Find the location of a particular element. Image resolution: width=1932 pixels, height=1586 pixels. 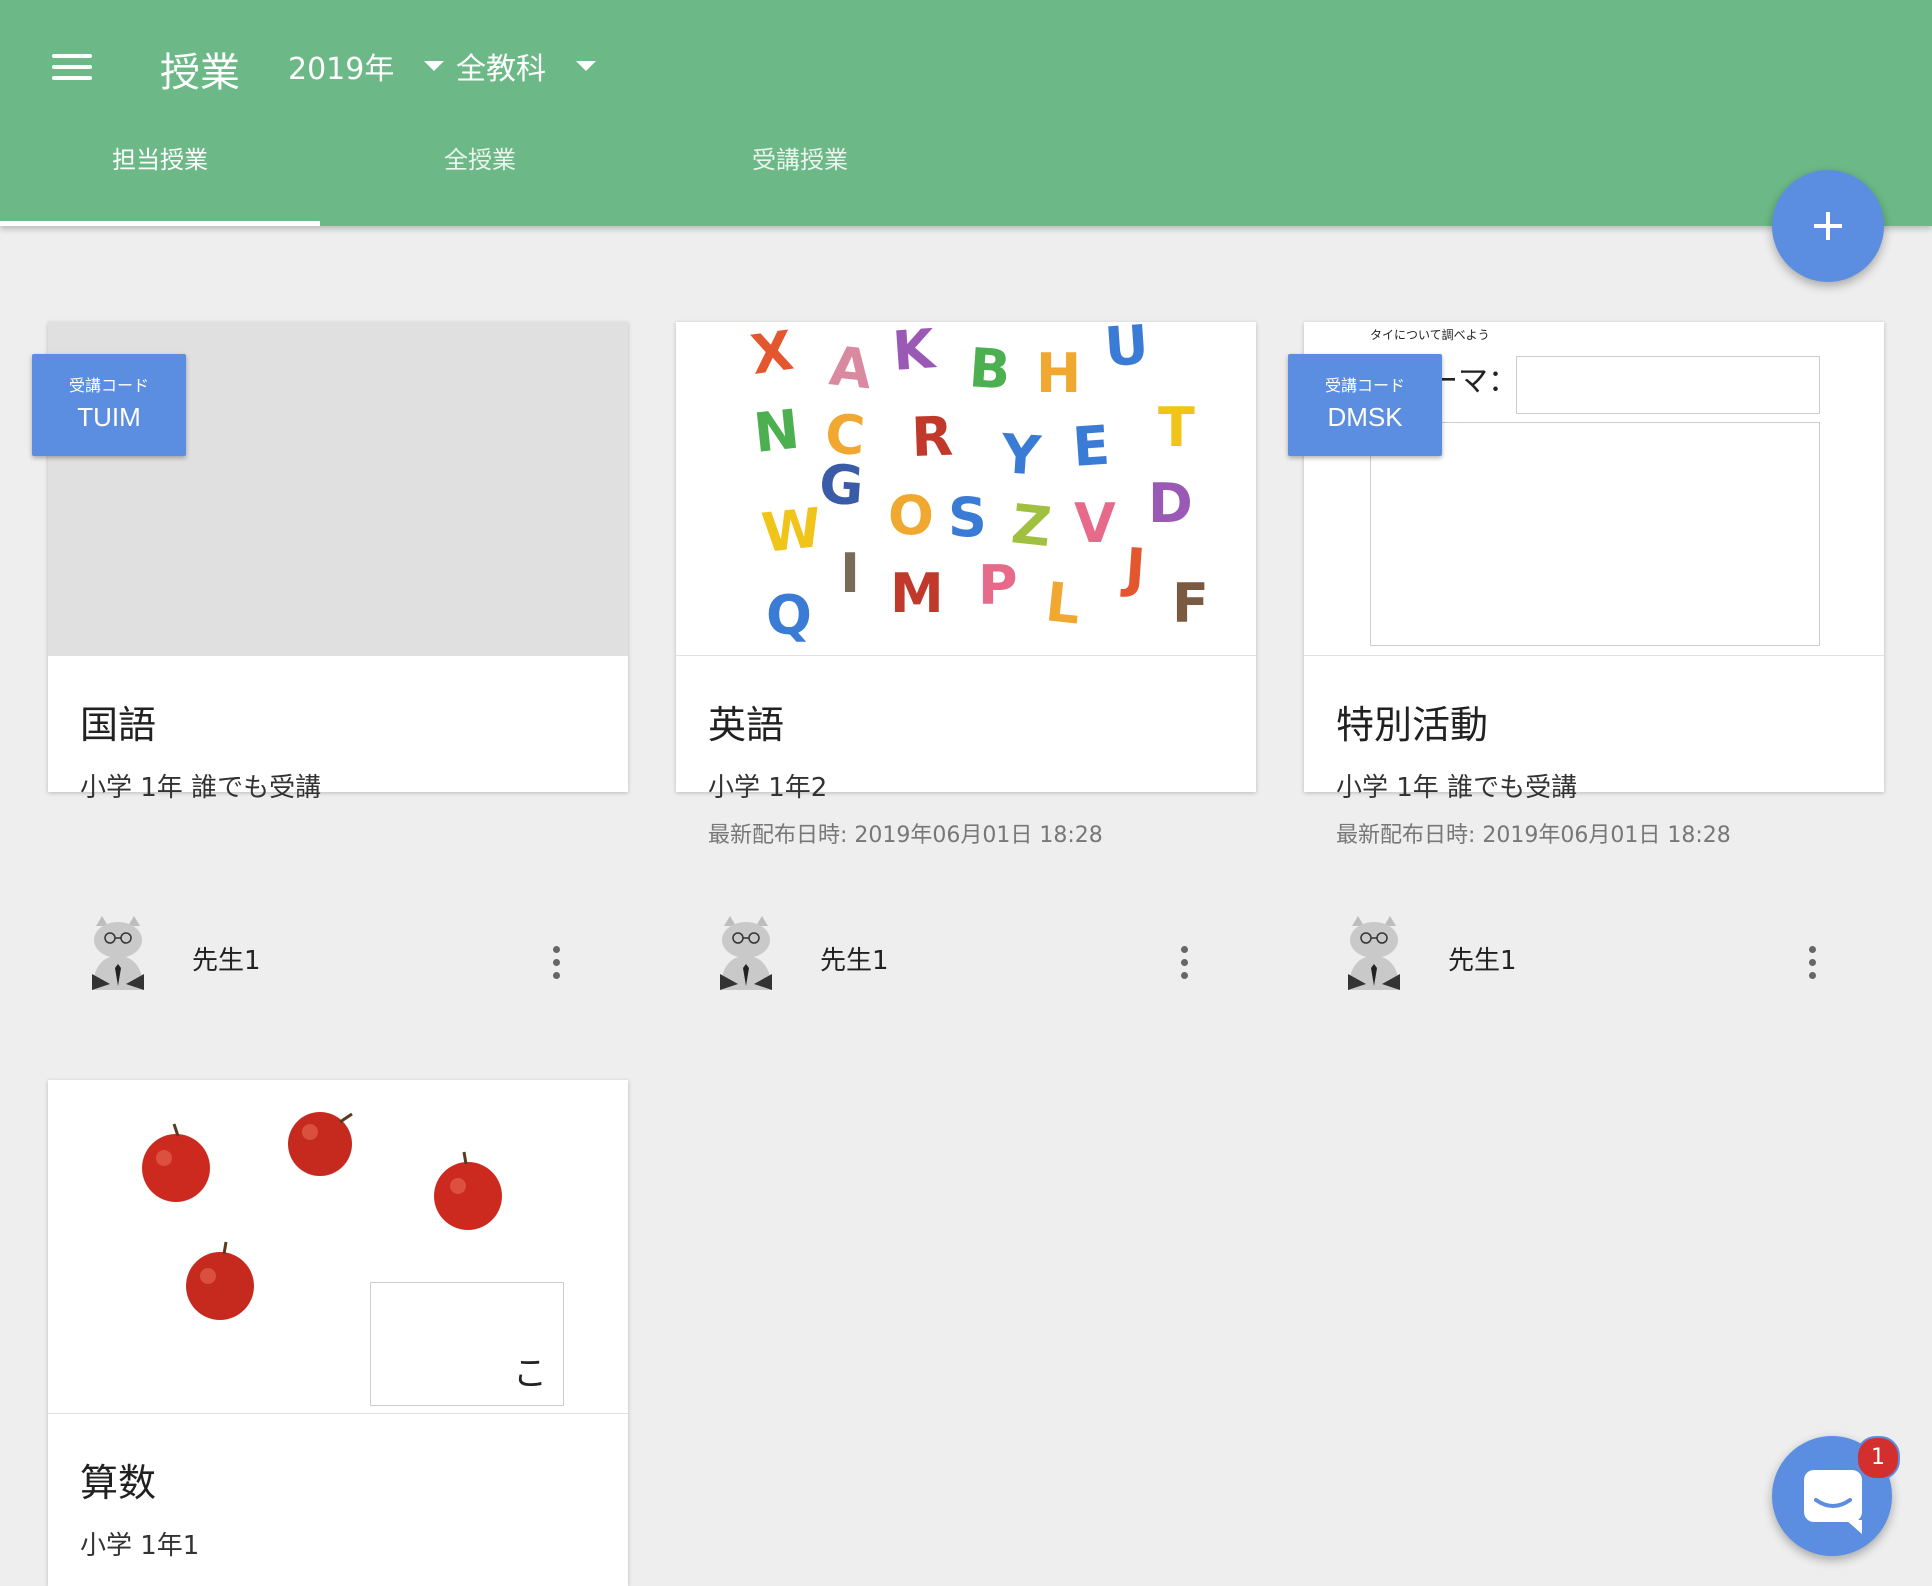

alphabet-letter: M is located at coordinates (917, 593).